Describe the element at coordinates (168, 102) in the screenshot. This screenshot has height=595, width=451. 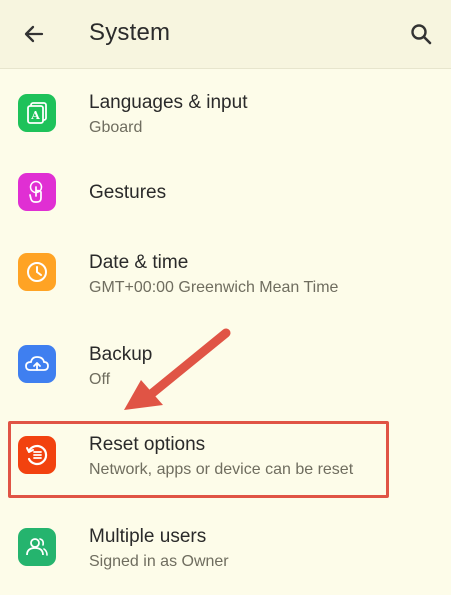
I see `setting-title: Languages & input` at that location.